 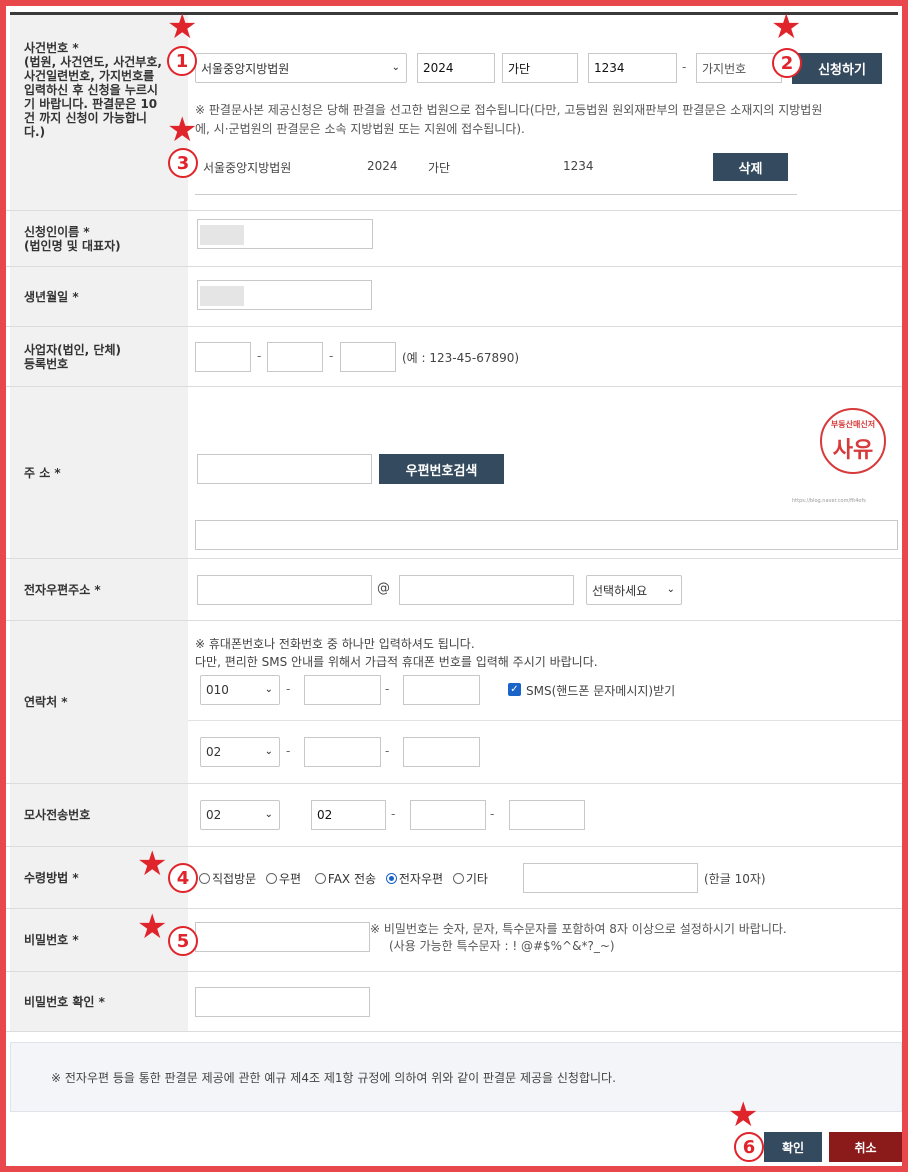 I want to click on receive-option-label: 직접방문, so click(x=234, y=879).